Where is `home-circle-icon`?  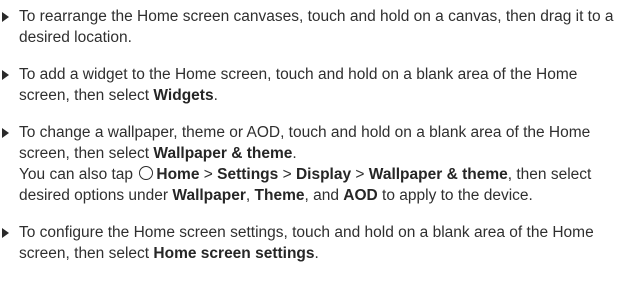
home-circle-icon is located at coordinates (146, 173).